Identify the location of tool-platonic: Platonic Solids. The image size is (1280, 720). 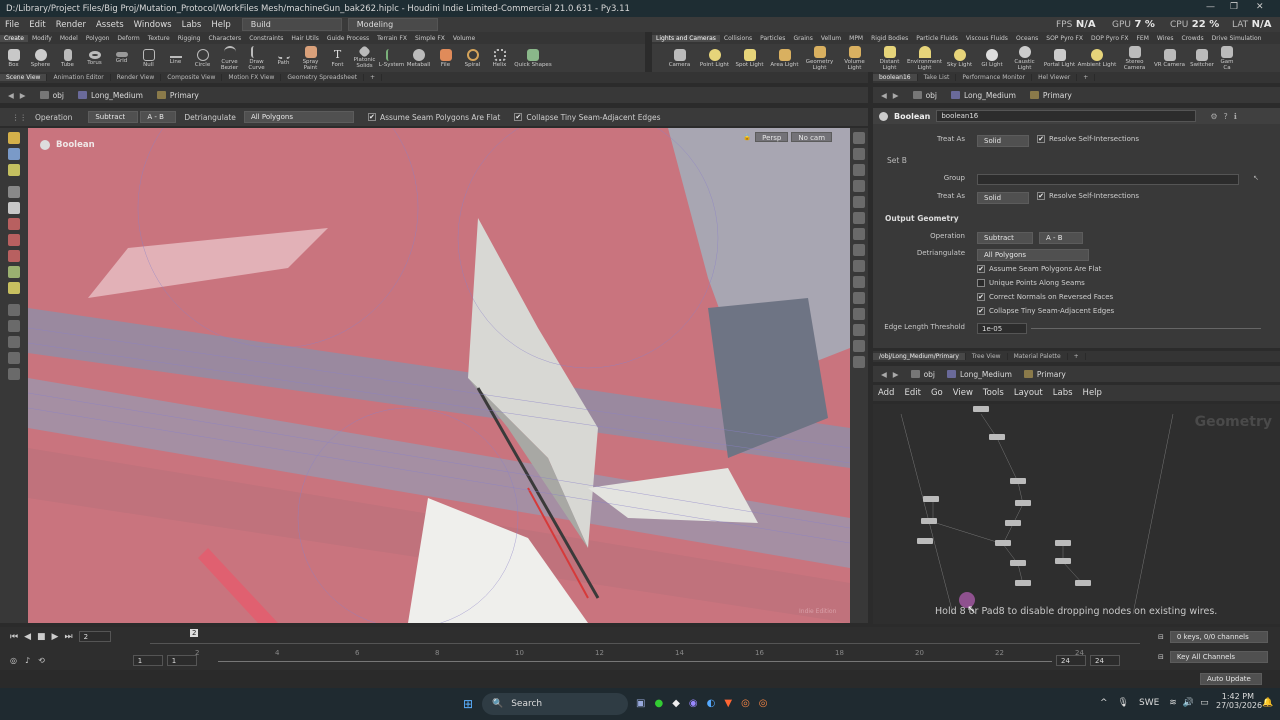
(364, 57).